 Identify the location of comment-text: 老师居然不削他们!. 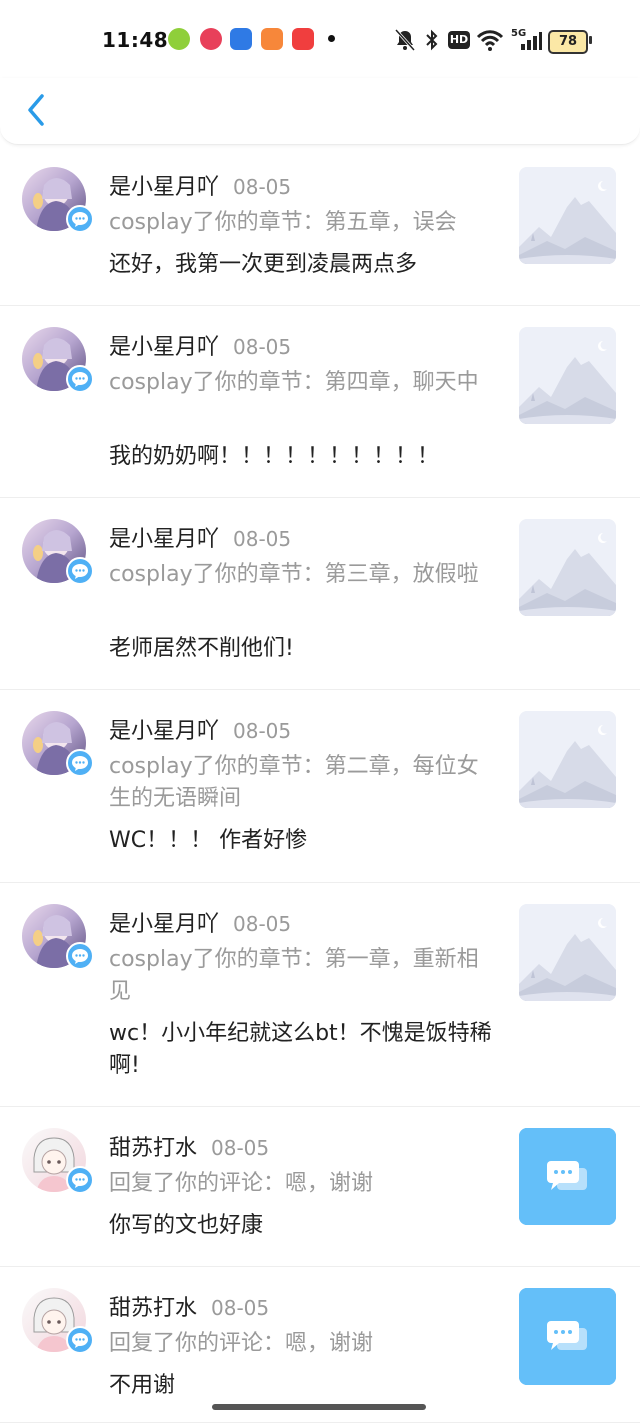
(201, 648).